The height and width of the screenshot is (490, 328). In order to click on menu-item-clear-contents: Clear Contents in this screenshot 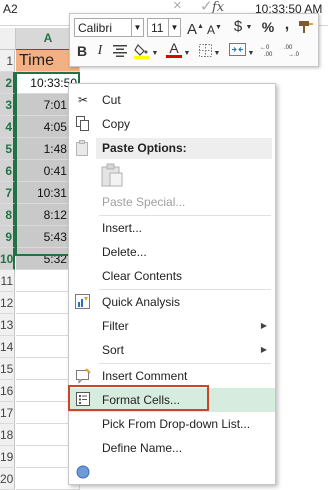, I will do `click(172, 276)`.